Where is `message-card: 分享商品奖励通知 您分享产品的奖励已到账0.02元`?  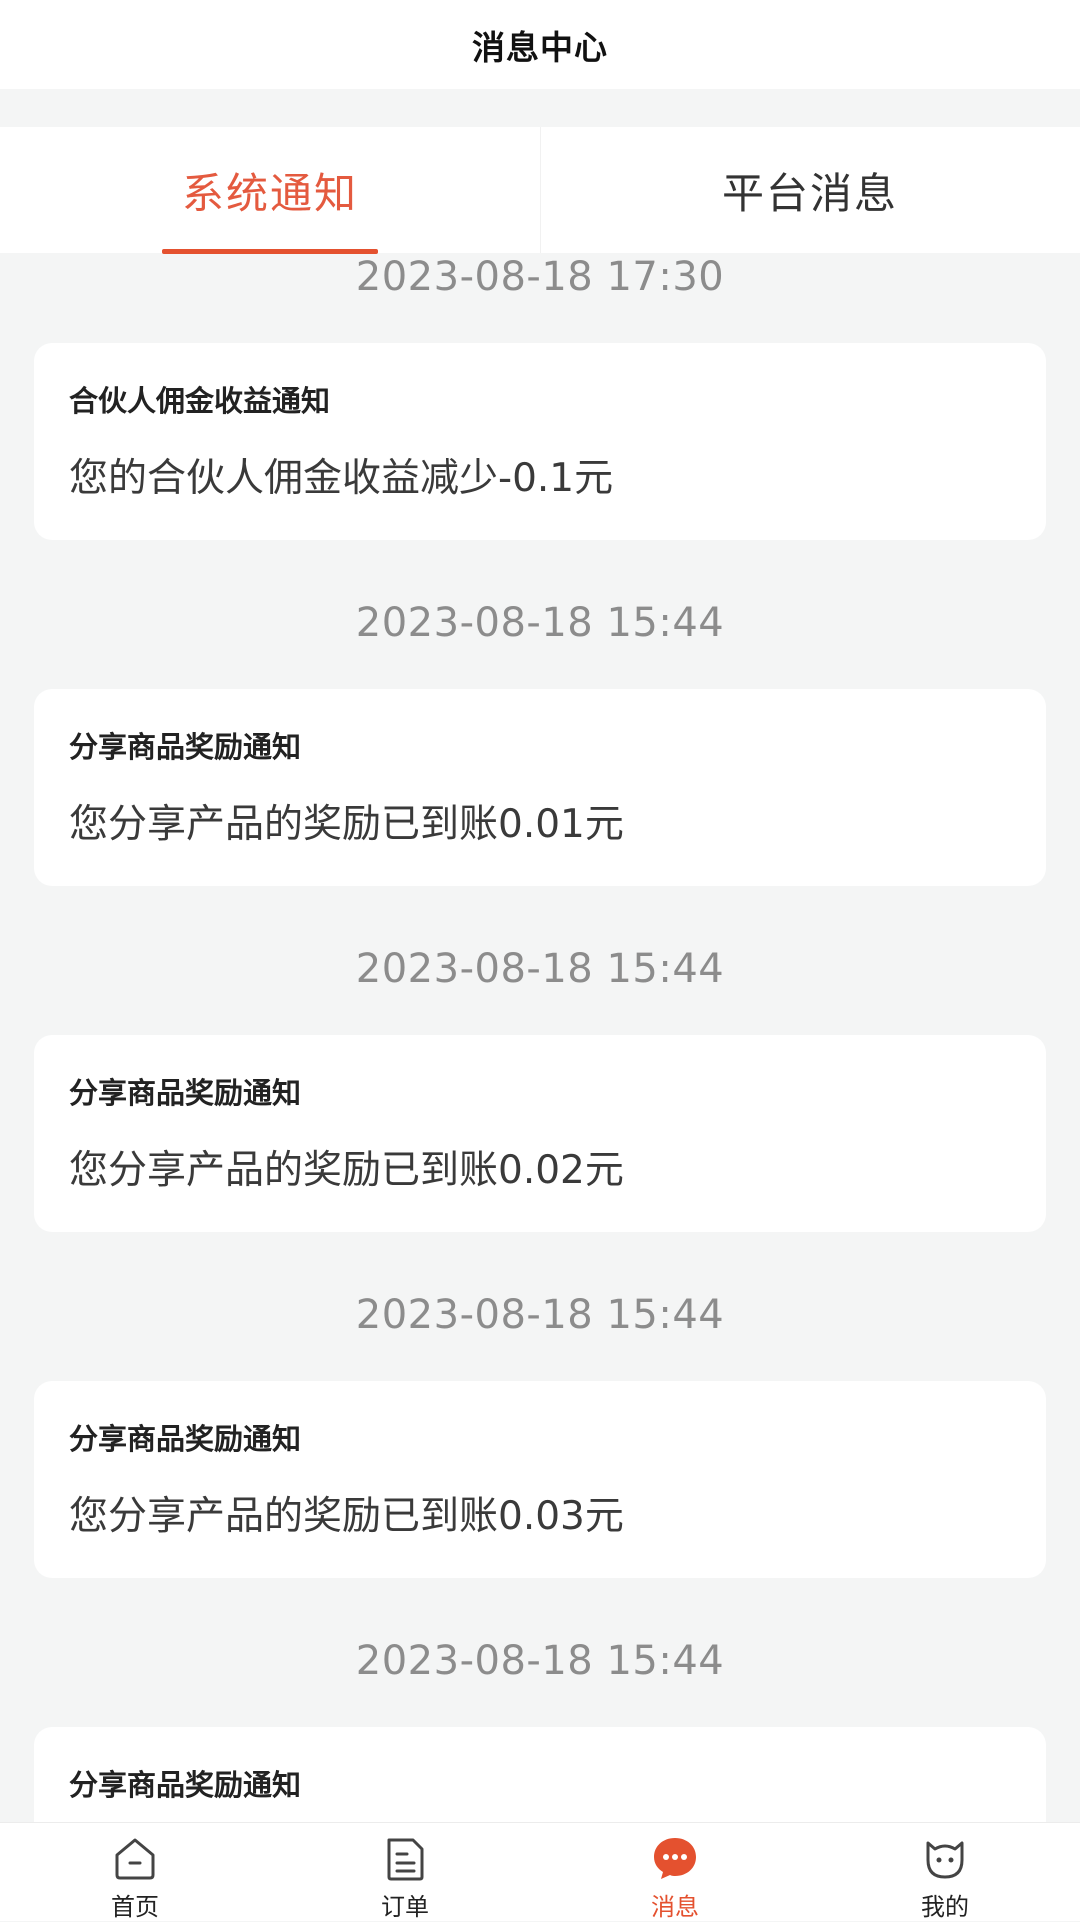
message-card: 分享商品奖励通知 您分享产品的奖励已到账0.02元 is located at coordinates (540, 1133).